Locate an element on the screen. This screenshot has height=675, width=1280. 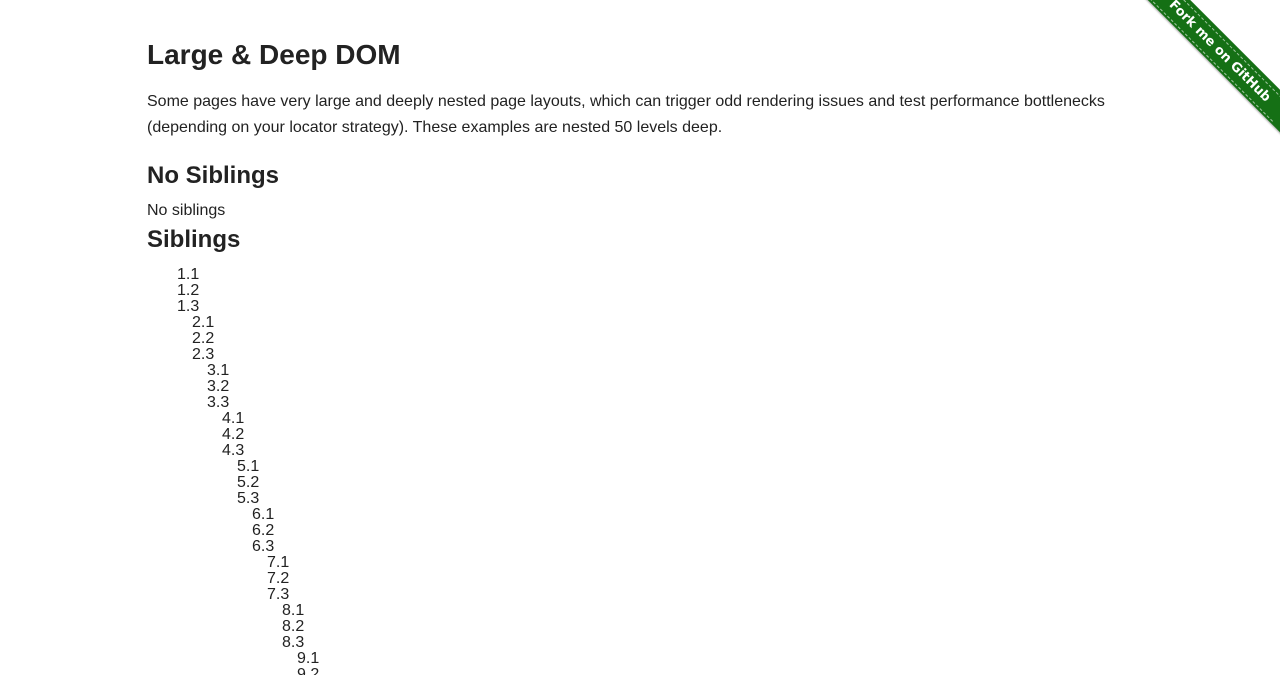
sibling-item-4-1: 4.1 is located at coordinates (233, 418).